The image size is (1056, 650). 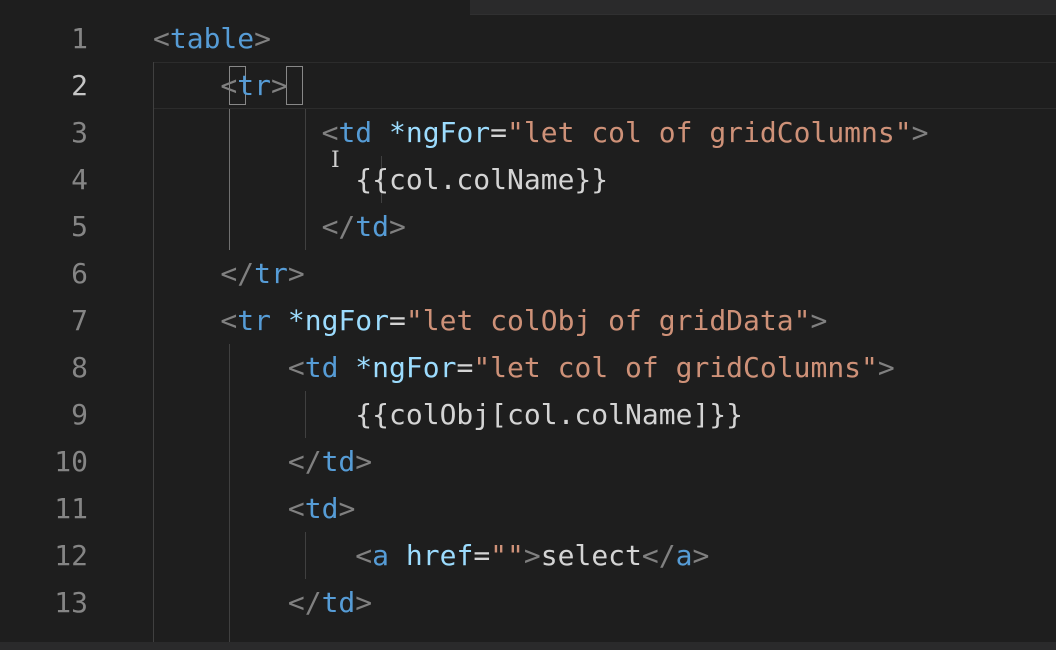 I want to click on code-line: <tr>, so click(x=220, y=85).